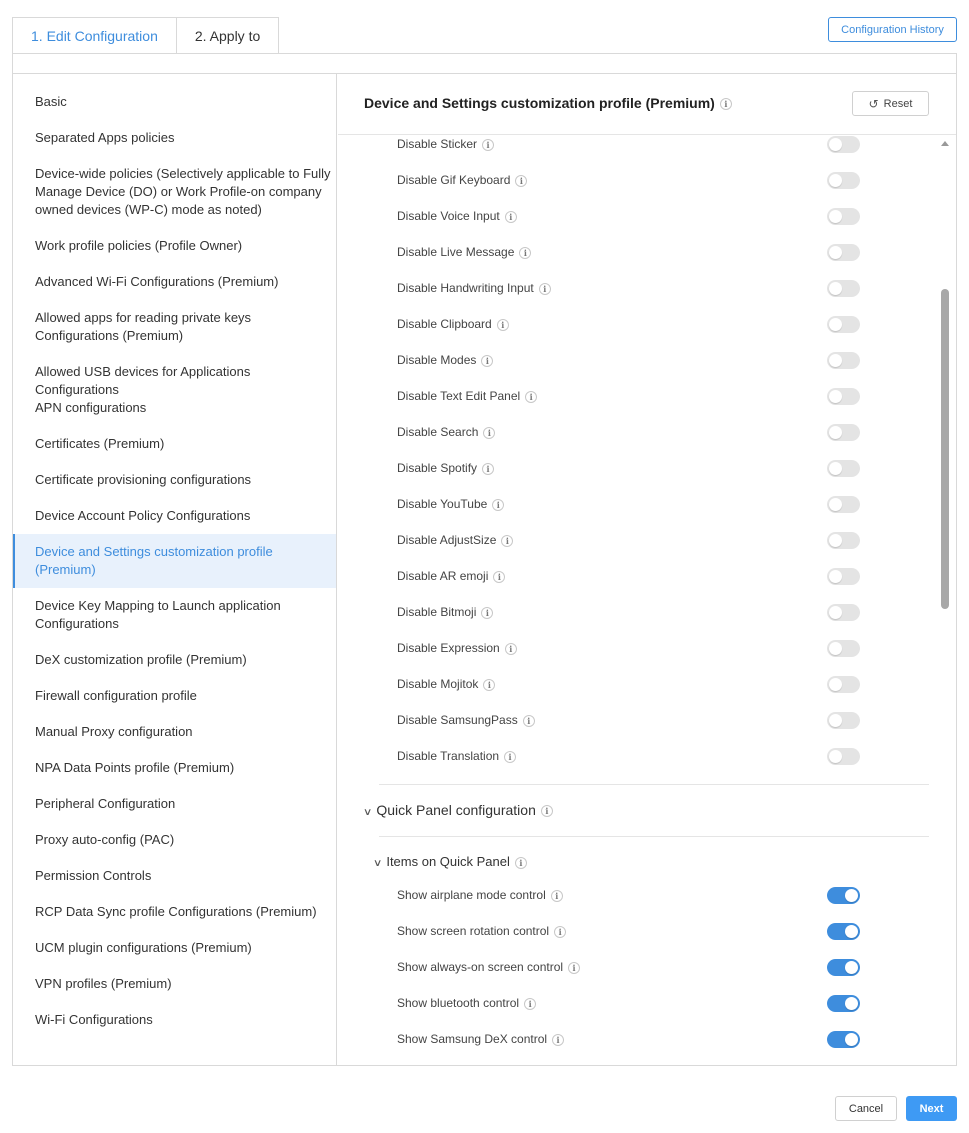 The height and width of the screenshot is (1133, 969). Describe the element at coordinates (453, 324) in the screenshot. I see `disable-setting-row: Disable Clipboard i` at that location.